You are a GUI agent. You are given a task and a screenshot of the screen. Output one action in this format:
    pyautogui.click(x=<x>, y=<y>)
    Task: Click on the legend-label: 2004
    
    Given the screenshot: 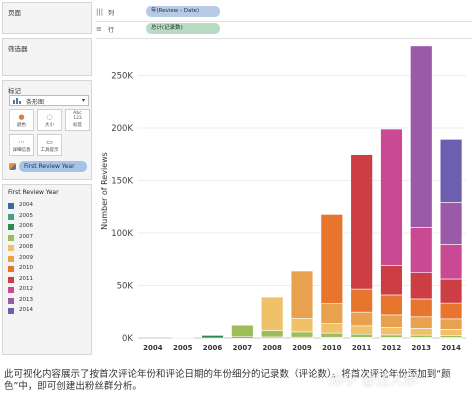 What is the action you would take?
    pyautogui.click(x=26, y=205)
    